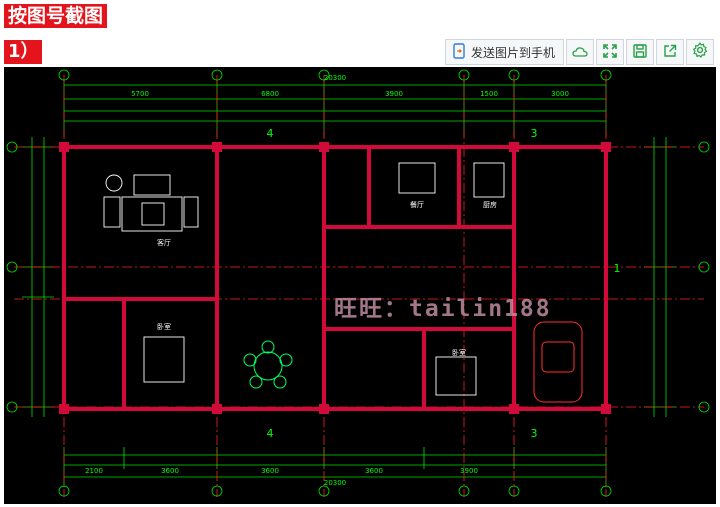  I want to click on watermark: 旺旺：tailin188, so click(443, 309).